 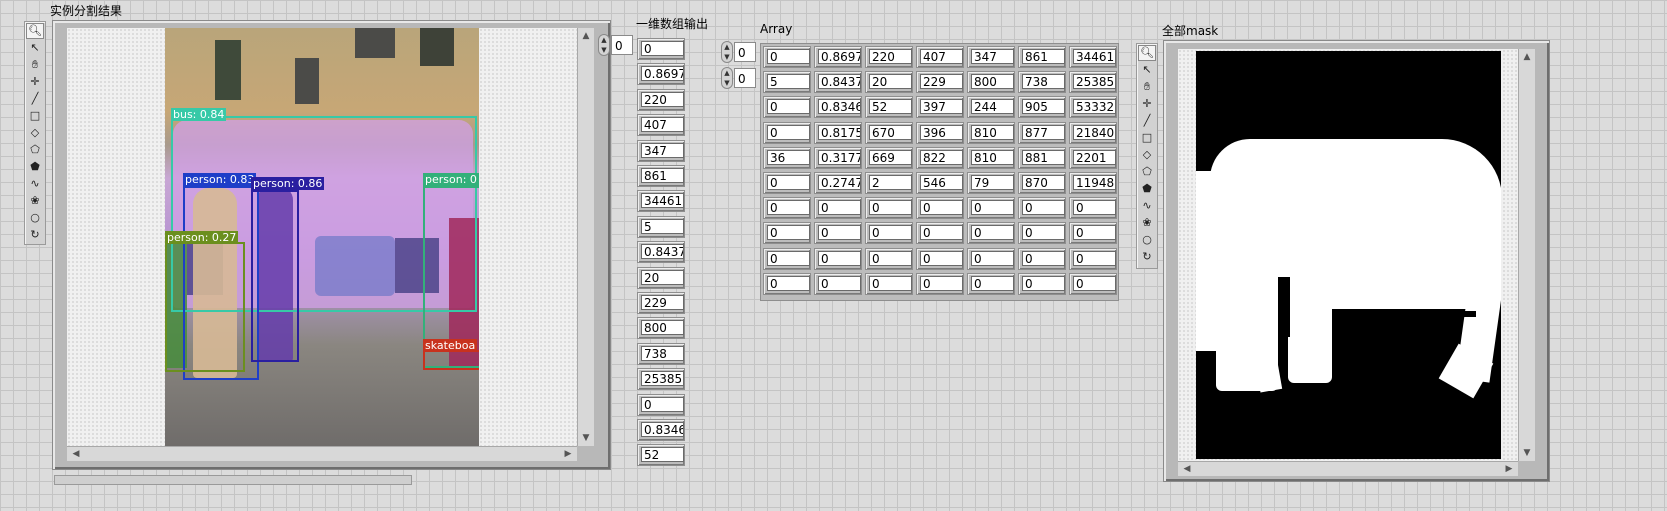 I want to click on array-cell-value: 881, so click(x=1043, y=157).